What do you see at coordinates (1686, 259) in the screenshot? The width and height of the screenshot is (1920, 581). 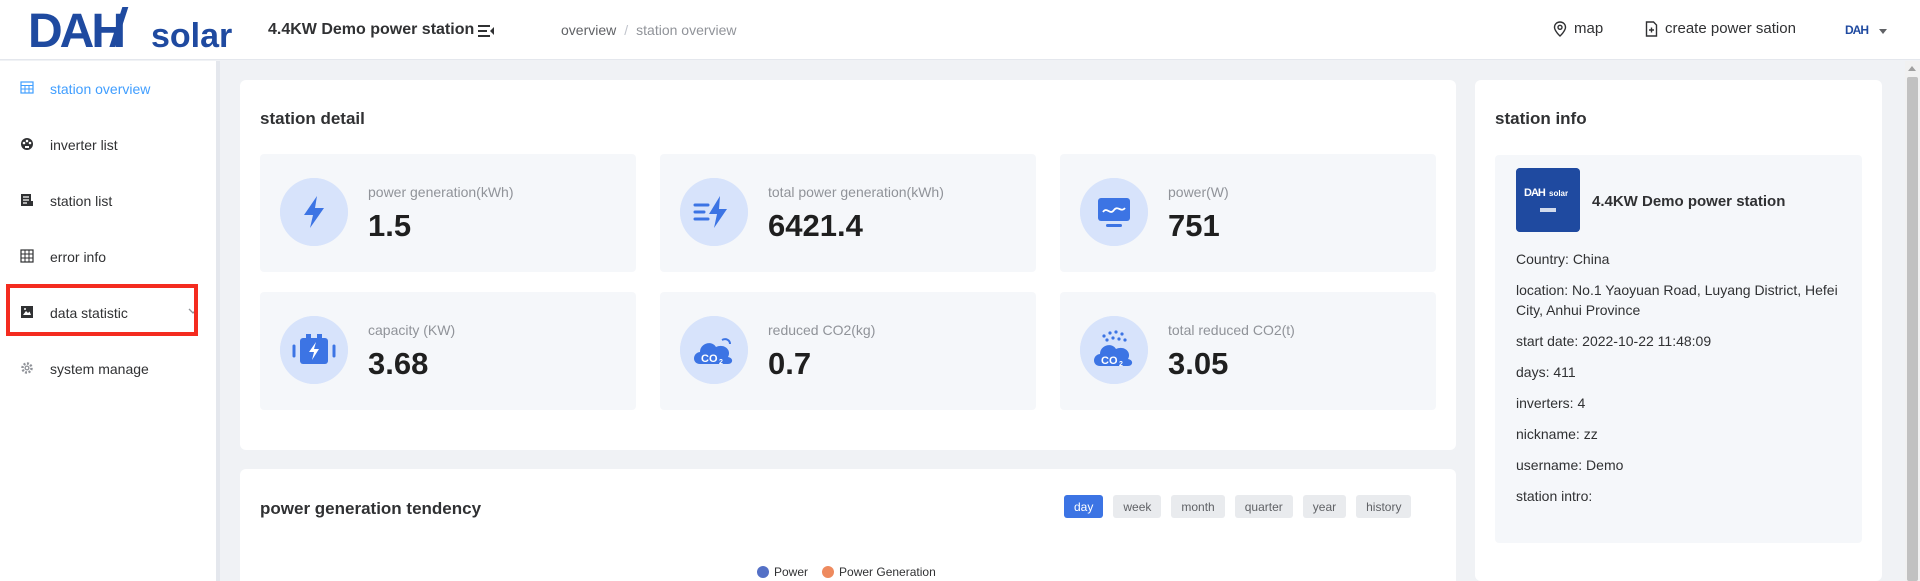 I see `info-country: Country: China` at bounding box center [1686, 259].